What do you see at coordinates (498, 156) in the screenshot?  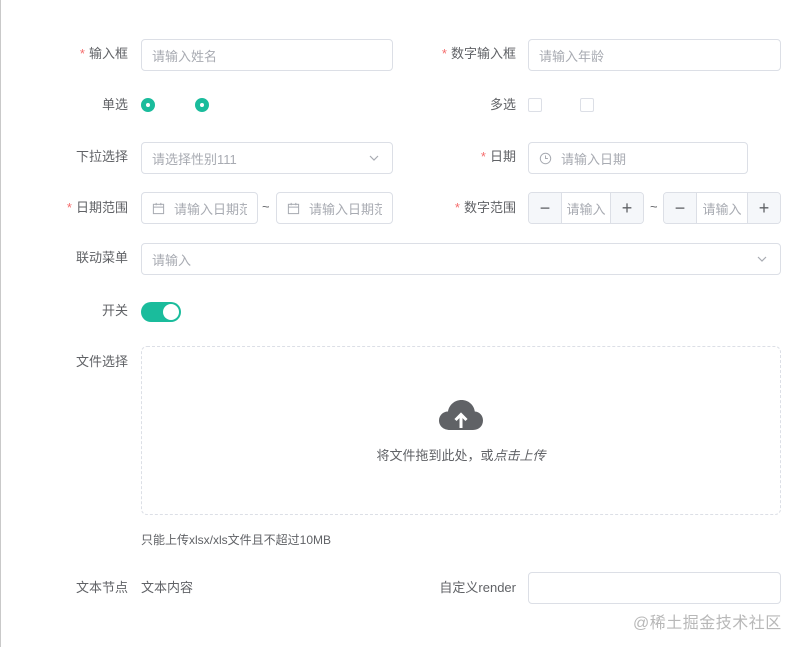 I see `label-date: * 日期` at bounding box center [498, 156].